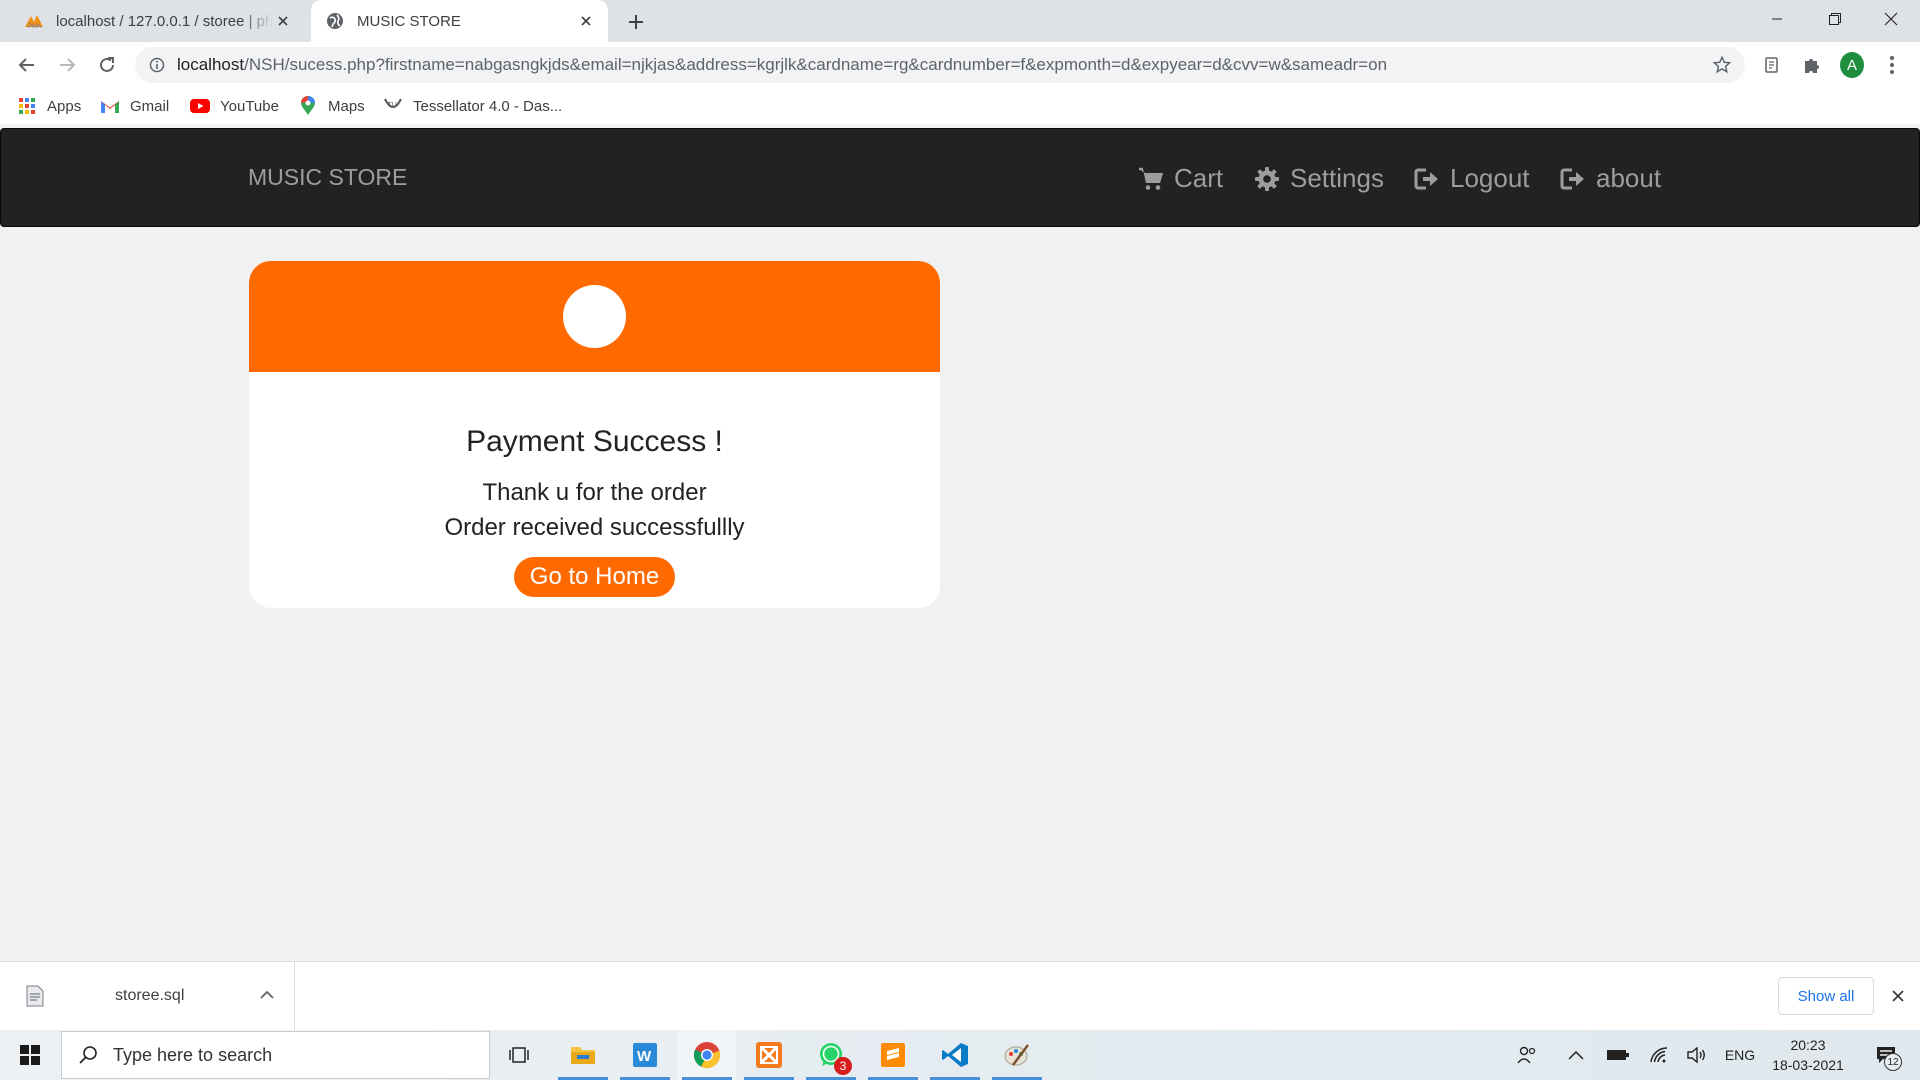 This screenshot has height=1080, width=1920. Describe the element at coordinates (27, 106) in the screenshot. I see `apps-grid-icon` at that location.